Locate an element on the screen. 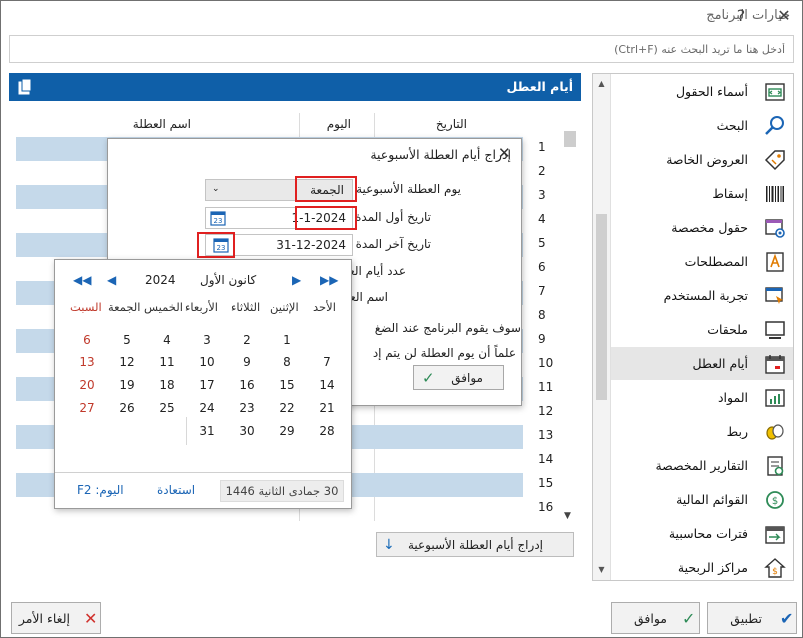 The width and height of the screenshot is (803, 638). calendar-day: 24 is located at coordinates (207, 408).